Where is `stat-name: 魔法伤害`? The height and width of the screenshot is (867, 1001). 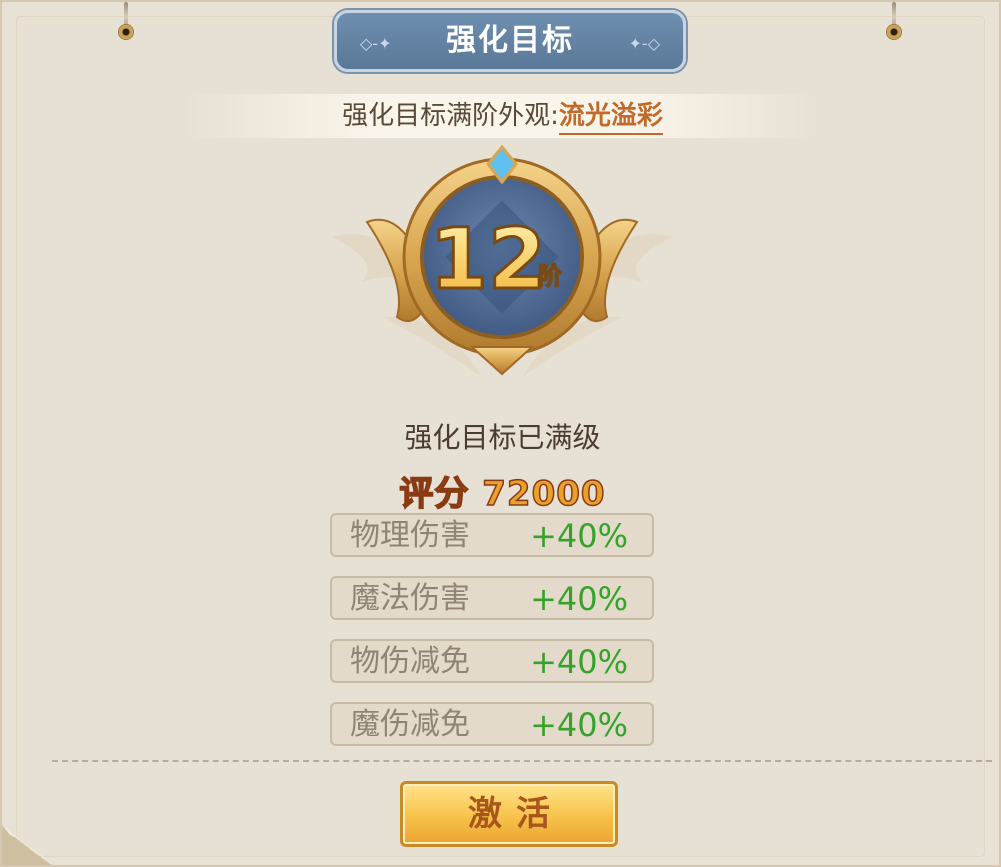
stat-name: 魔法伤害 is located at coordinates (410, 598).